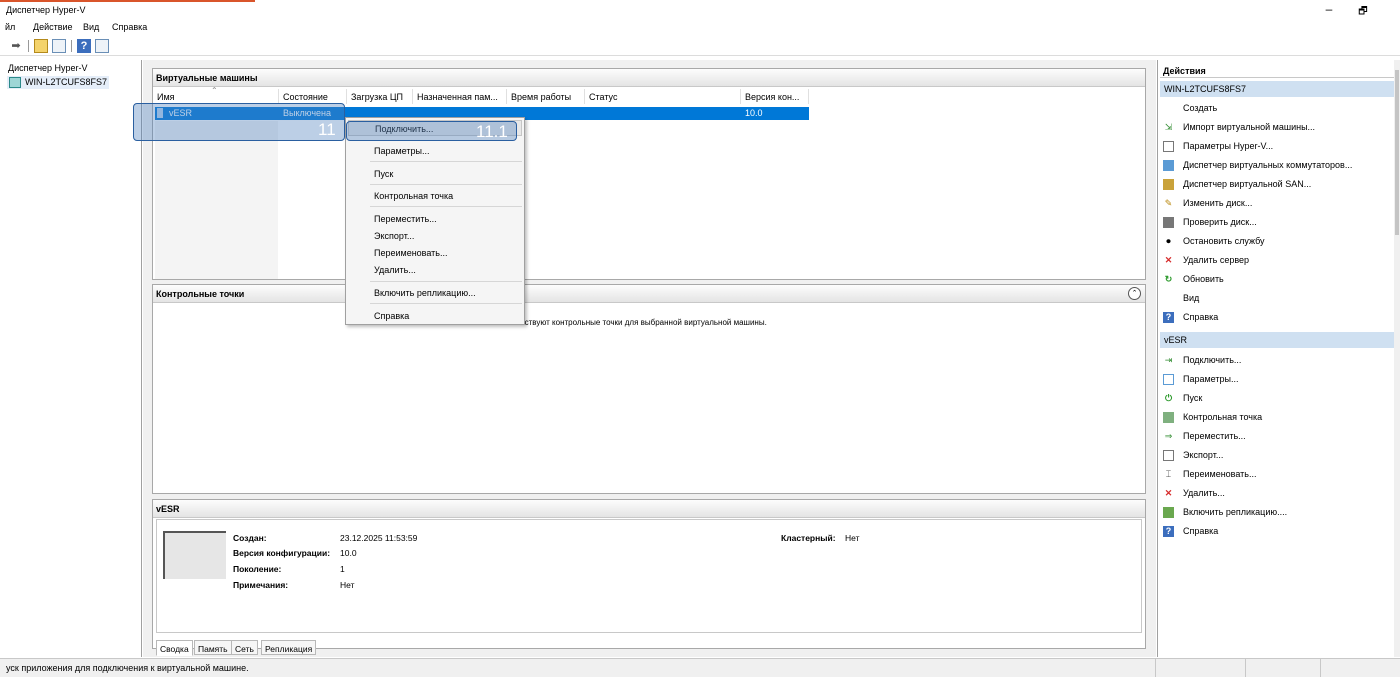  I want to click on title-accent, so click(127, 1).